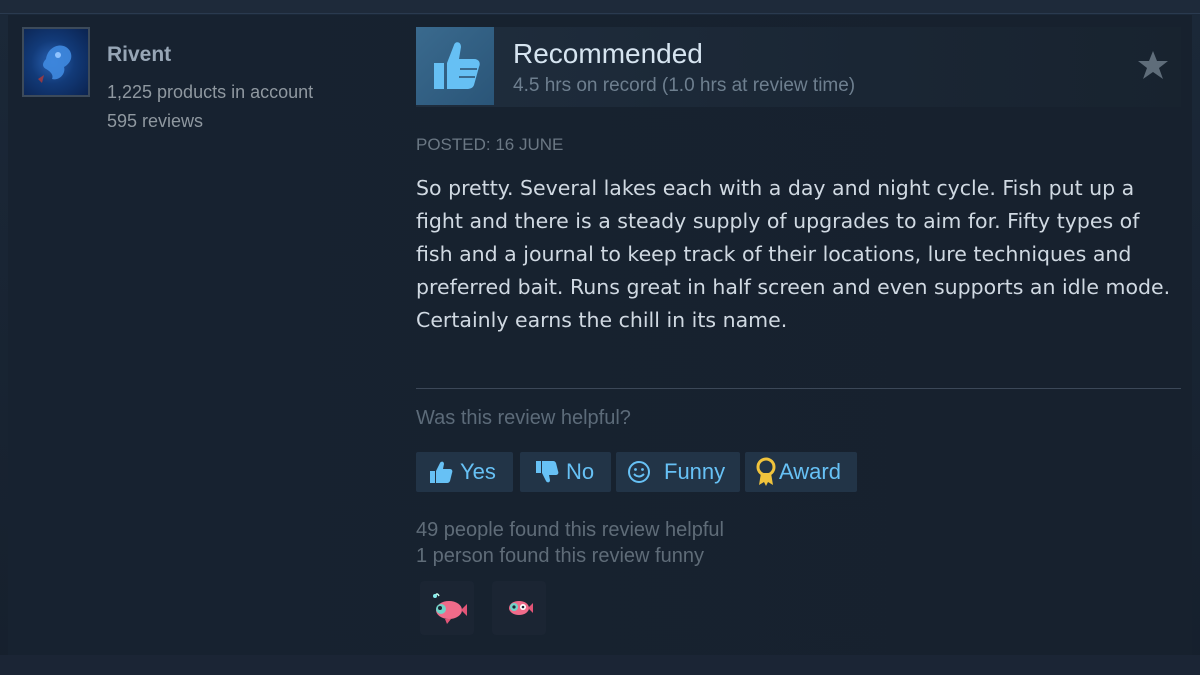  I want to click on star-icon, so click(1153, 65).